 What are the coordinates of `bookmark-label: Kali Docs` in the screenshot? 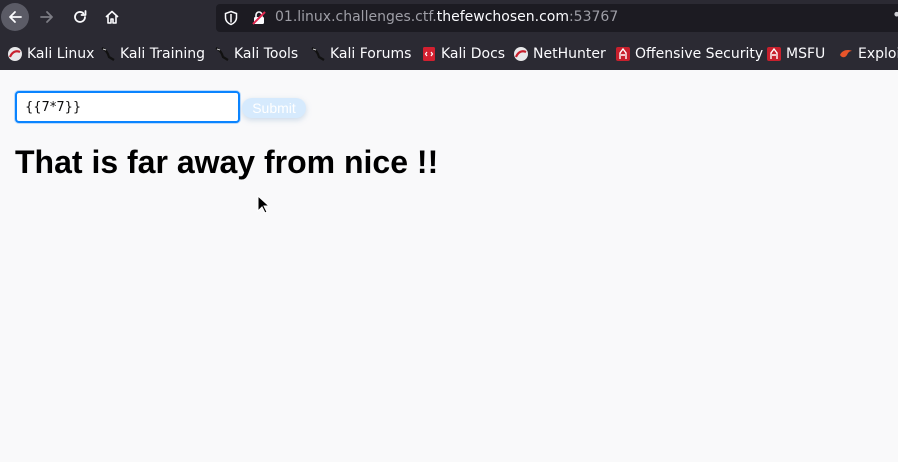 It's located at (473, 54).